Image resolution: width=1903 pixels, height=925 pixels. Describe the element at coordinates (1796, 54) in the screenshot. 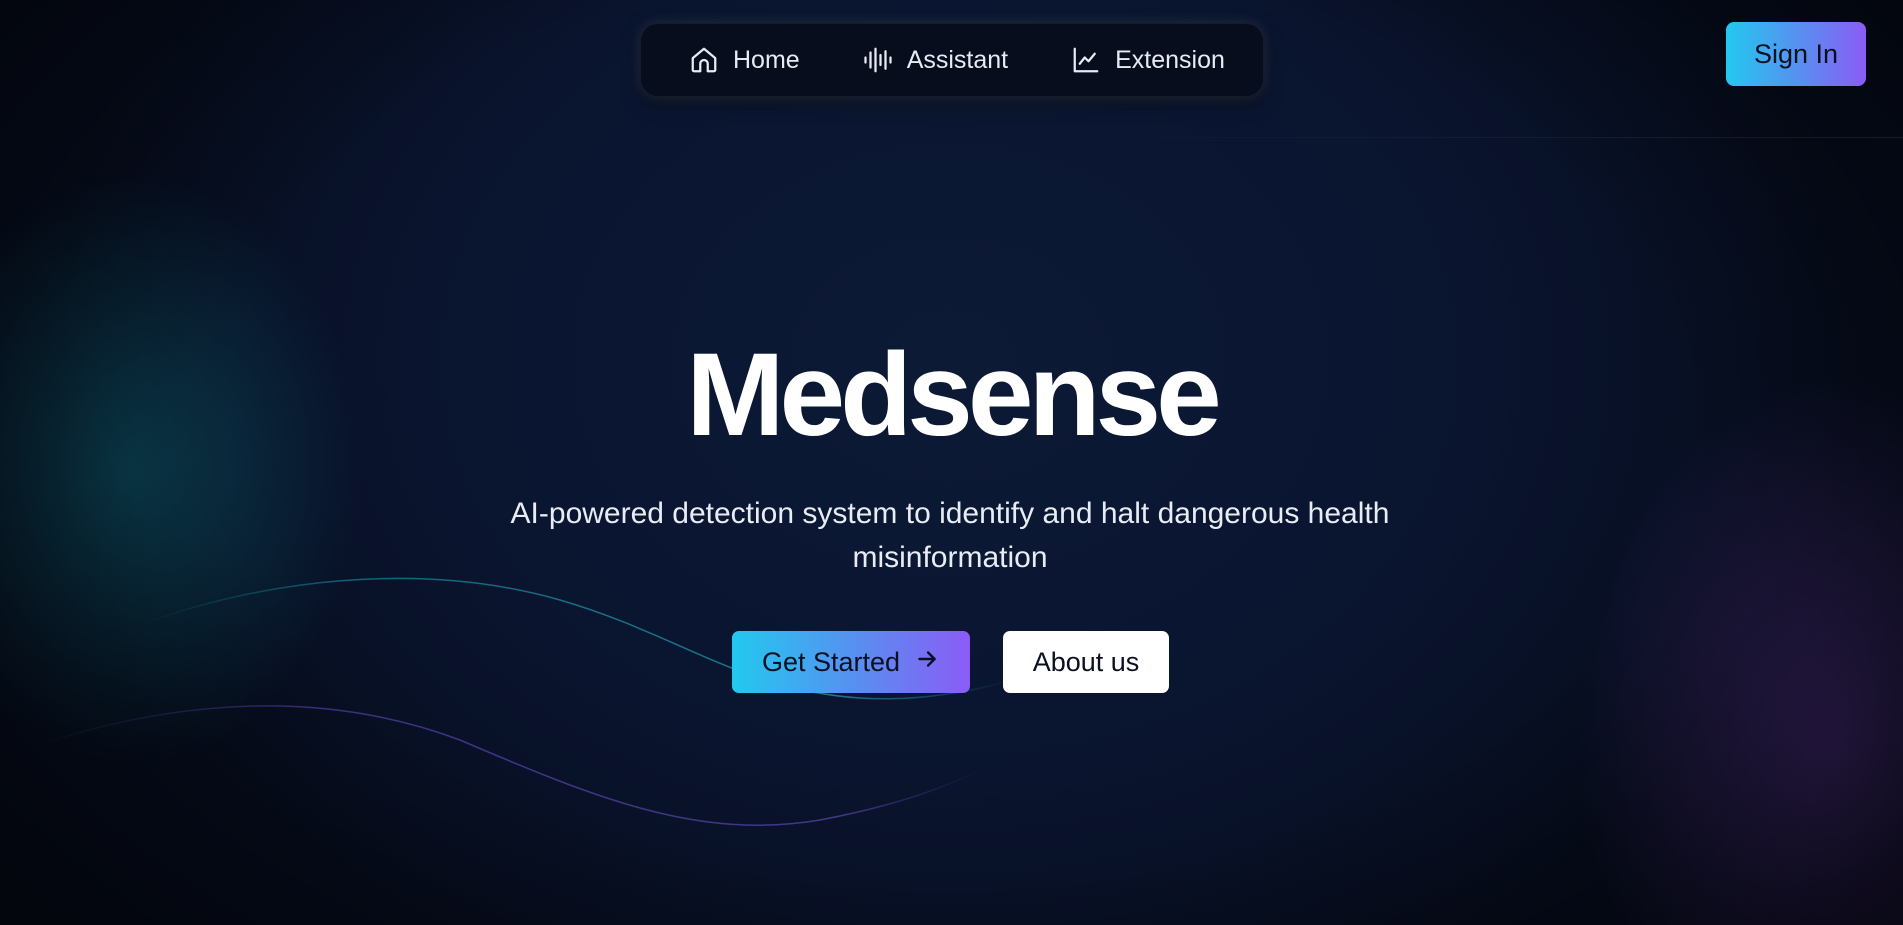

I see `sign-in-button: Sign In` at that location.